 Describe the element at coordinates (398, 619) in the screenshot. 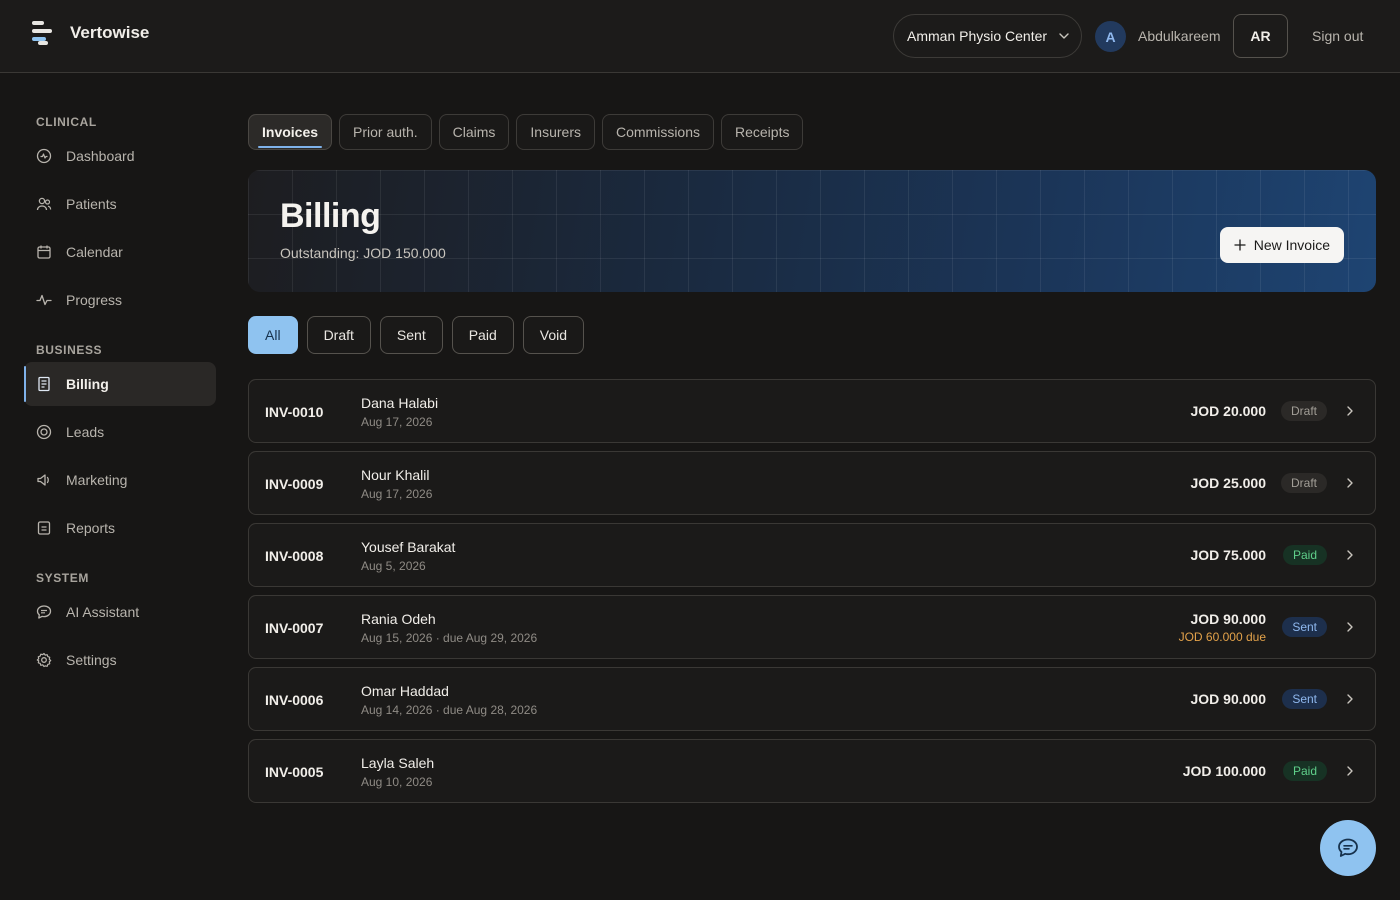

I see `patient-name: Rania Odeh` at that location.